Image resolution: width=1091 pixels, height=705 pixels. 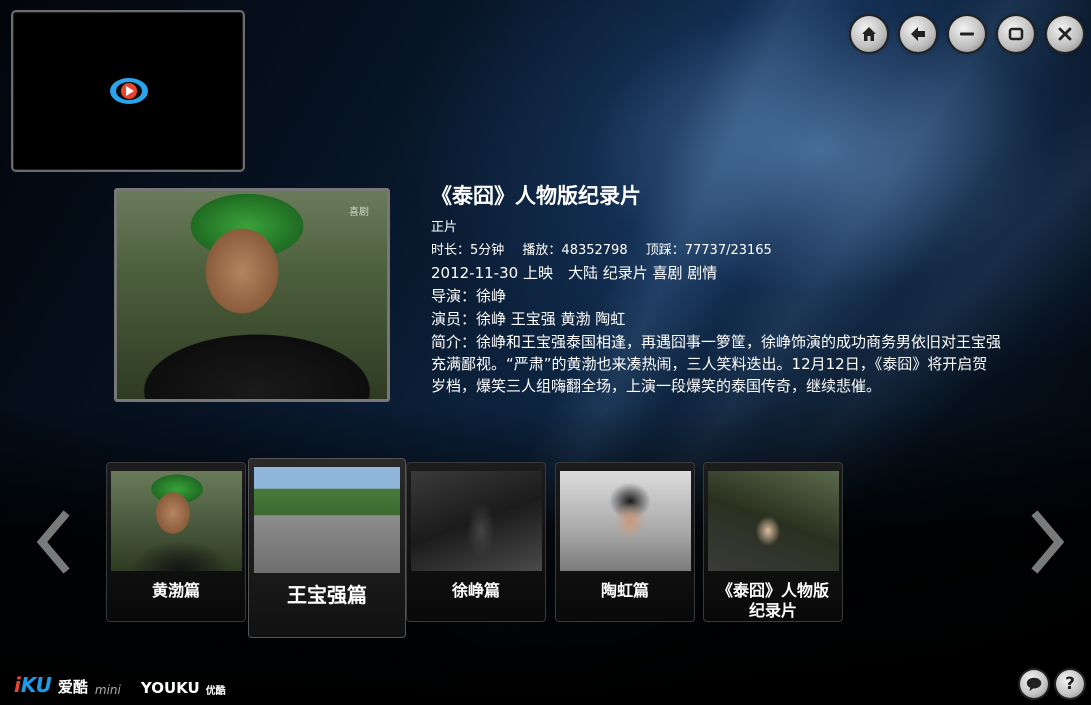 I want to click on cast: 演员：徐峥 王宝强 黄渤 陶虹, so click(x=528, y=319).